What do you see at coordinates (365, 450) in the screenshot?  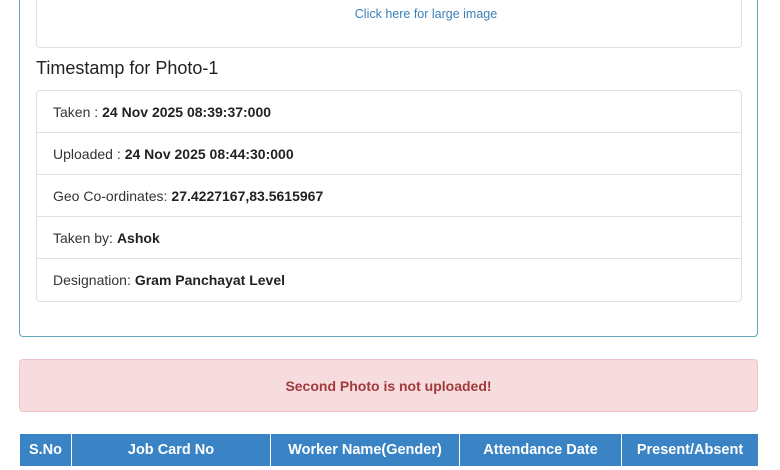 I see `column-header-worker-name: Worker Name(Gender)` at bounding box center [365, 450].